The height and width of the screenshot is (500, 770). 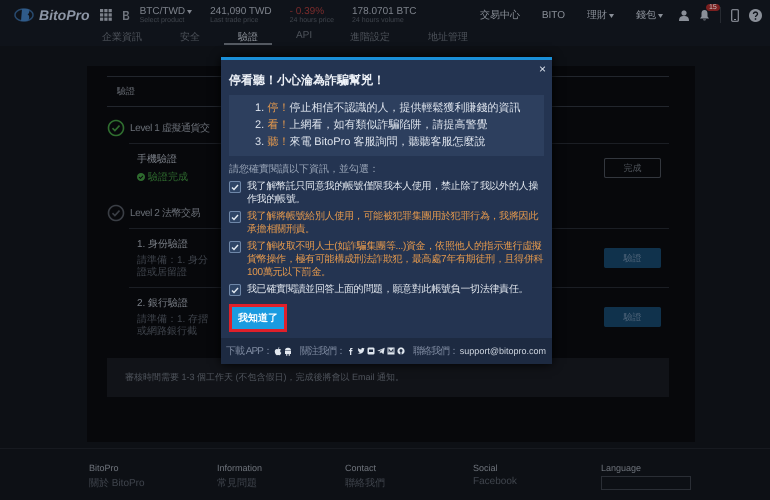 I want to click on help-icon, so click(x=755, y=15).